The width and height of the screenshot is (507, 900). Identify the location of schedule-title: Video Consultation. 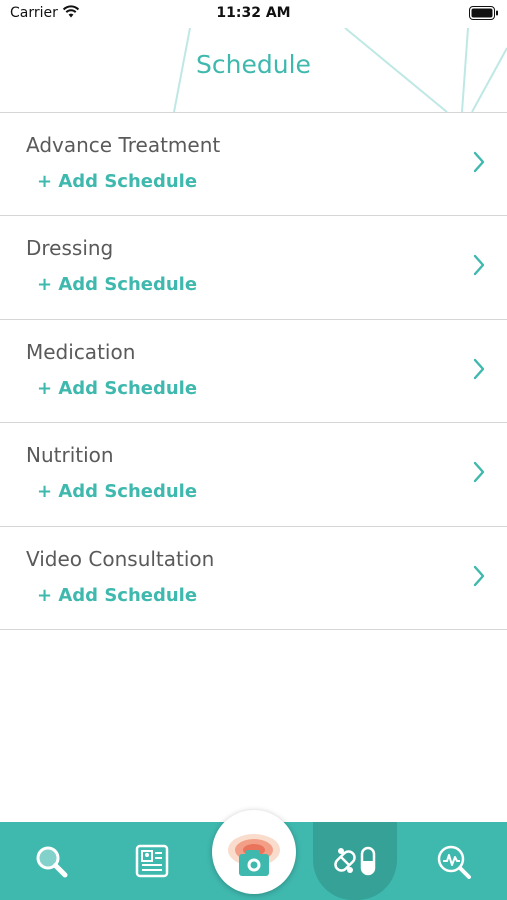
(120, 558).